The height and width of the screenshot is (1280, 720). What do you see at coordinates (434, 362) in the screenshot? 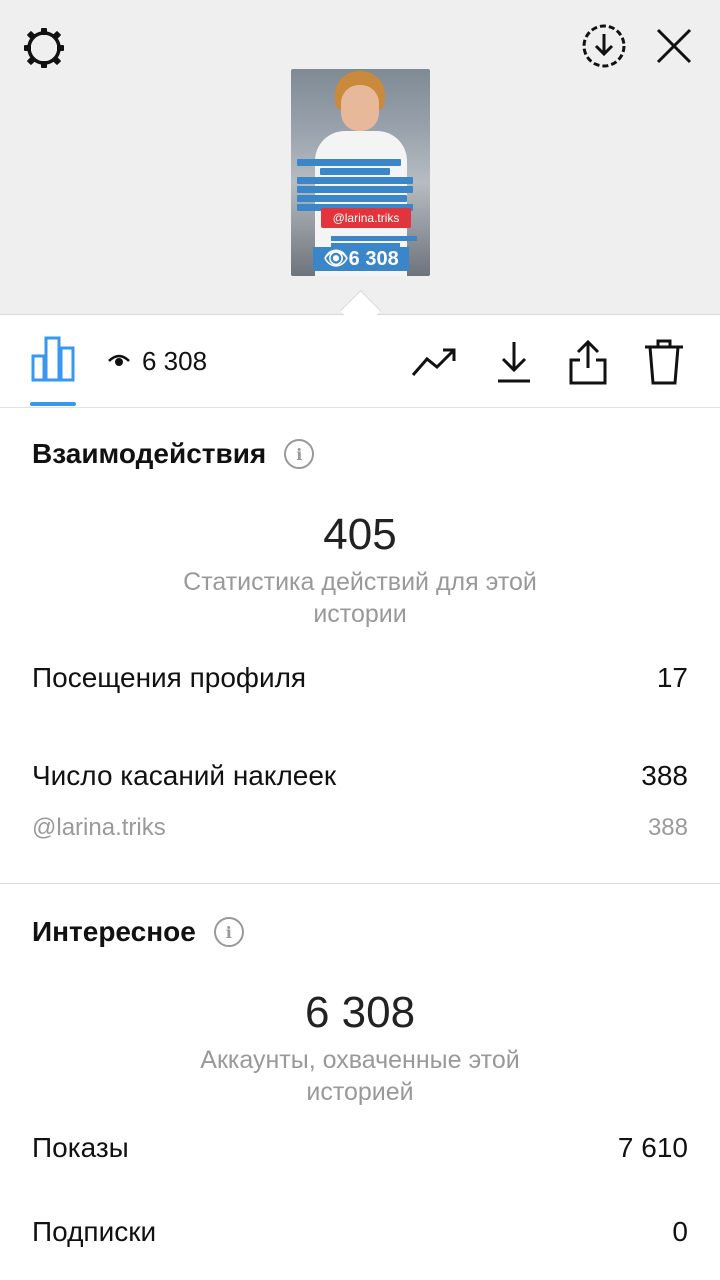
I see `trend-icon` at bounding box center [434, 362].